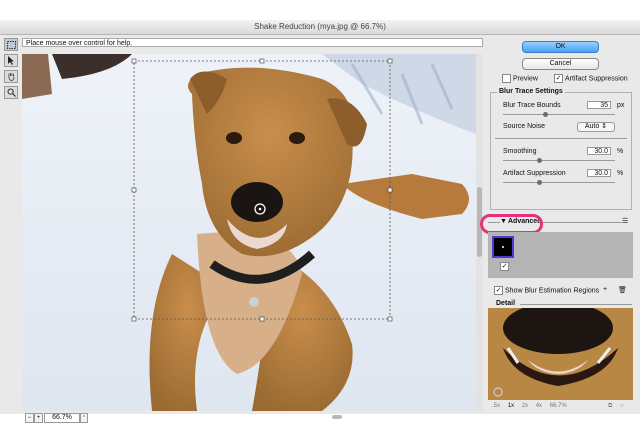 The width and height of the screenshot is (640, 426). What do you see at coordinates (596, 79) in the screenshot?
I see `artifact-suppression-label: Artifact Suppression` at bounding box center [596, 79].